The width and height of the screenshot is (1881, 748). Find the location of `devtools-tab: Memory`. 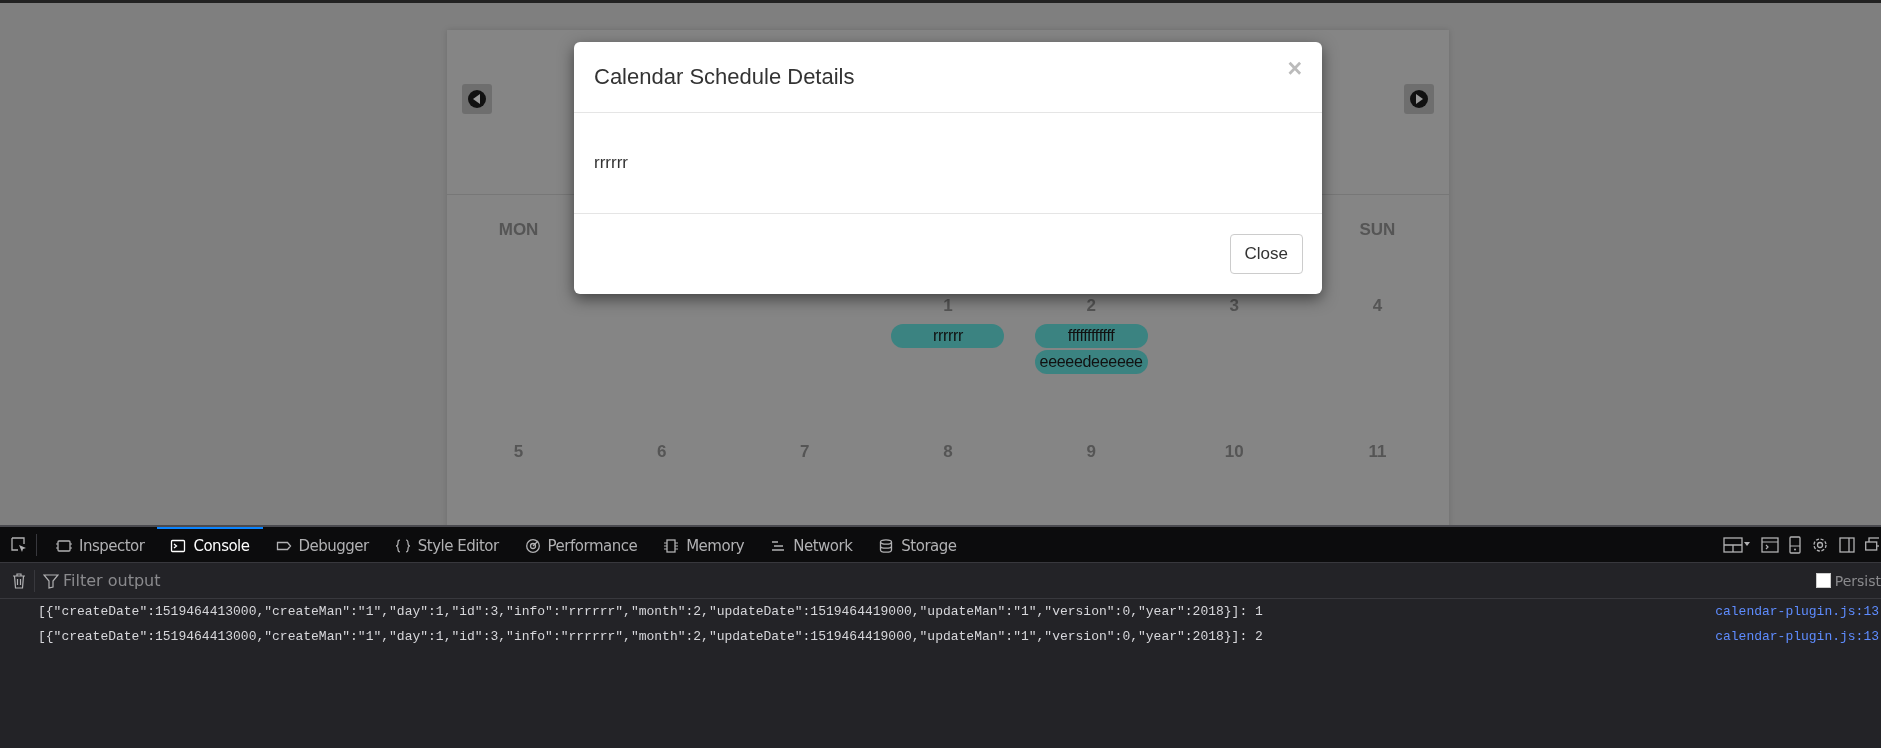

devtools-tab: Memory is located at coordinates (704, 544).